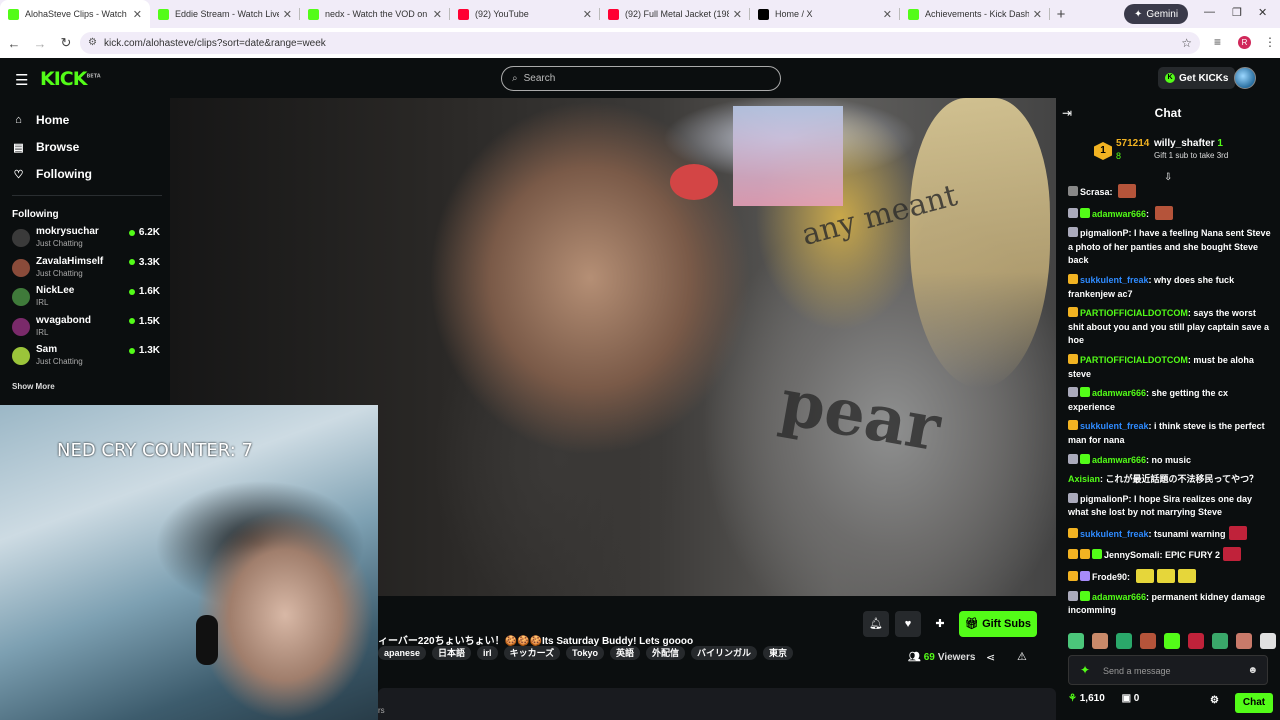 This screenshot has height=720, width=1280. I want to click on back-icon: ←, so click(14, 43).